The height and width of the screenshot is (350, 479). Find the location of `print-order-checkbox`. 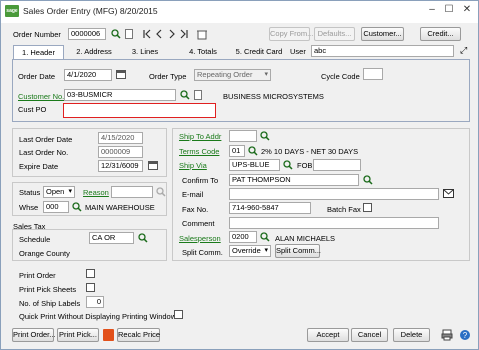

print-order-checkbox is located at coordinates (90, 273).